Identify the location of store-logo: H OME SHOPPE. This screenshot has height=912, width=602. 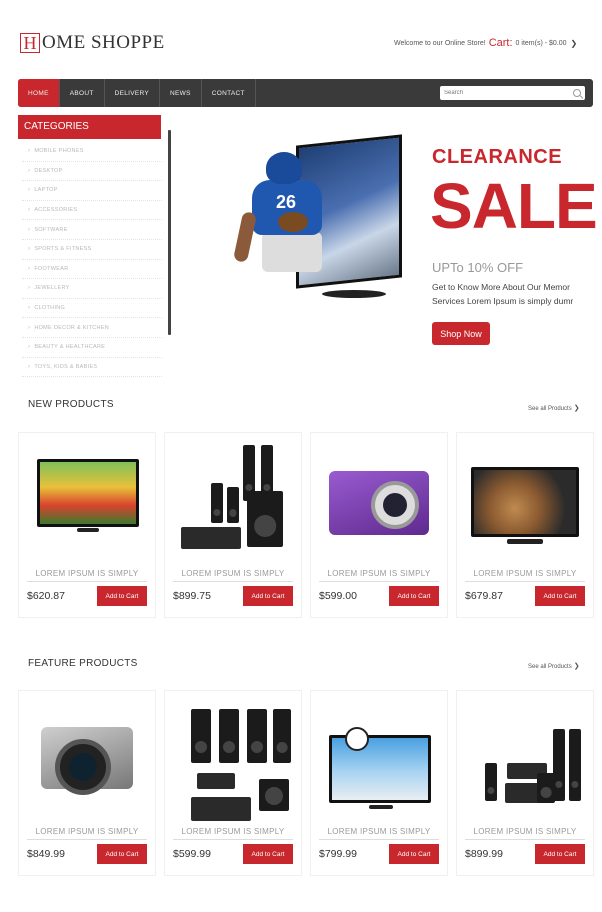
(92, 43).